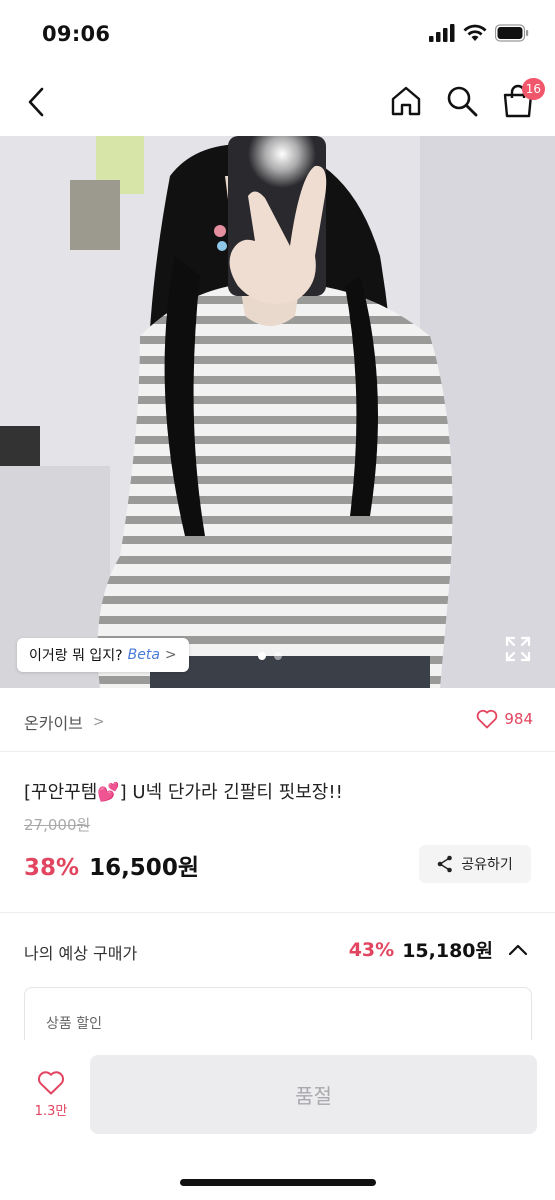  What do you see at coordinates (76, 34) in the screenshot?
I see `status-time: 09:06` at bounding box center [76, 34].